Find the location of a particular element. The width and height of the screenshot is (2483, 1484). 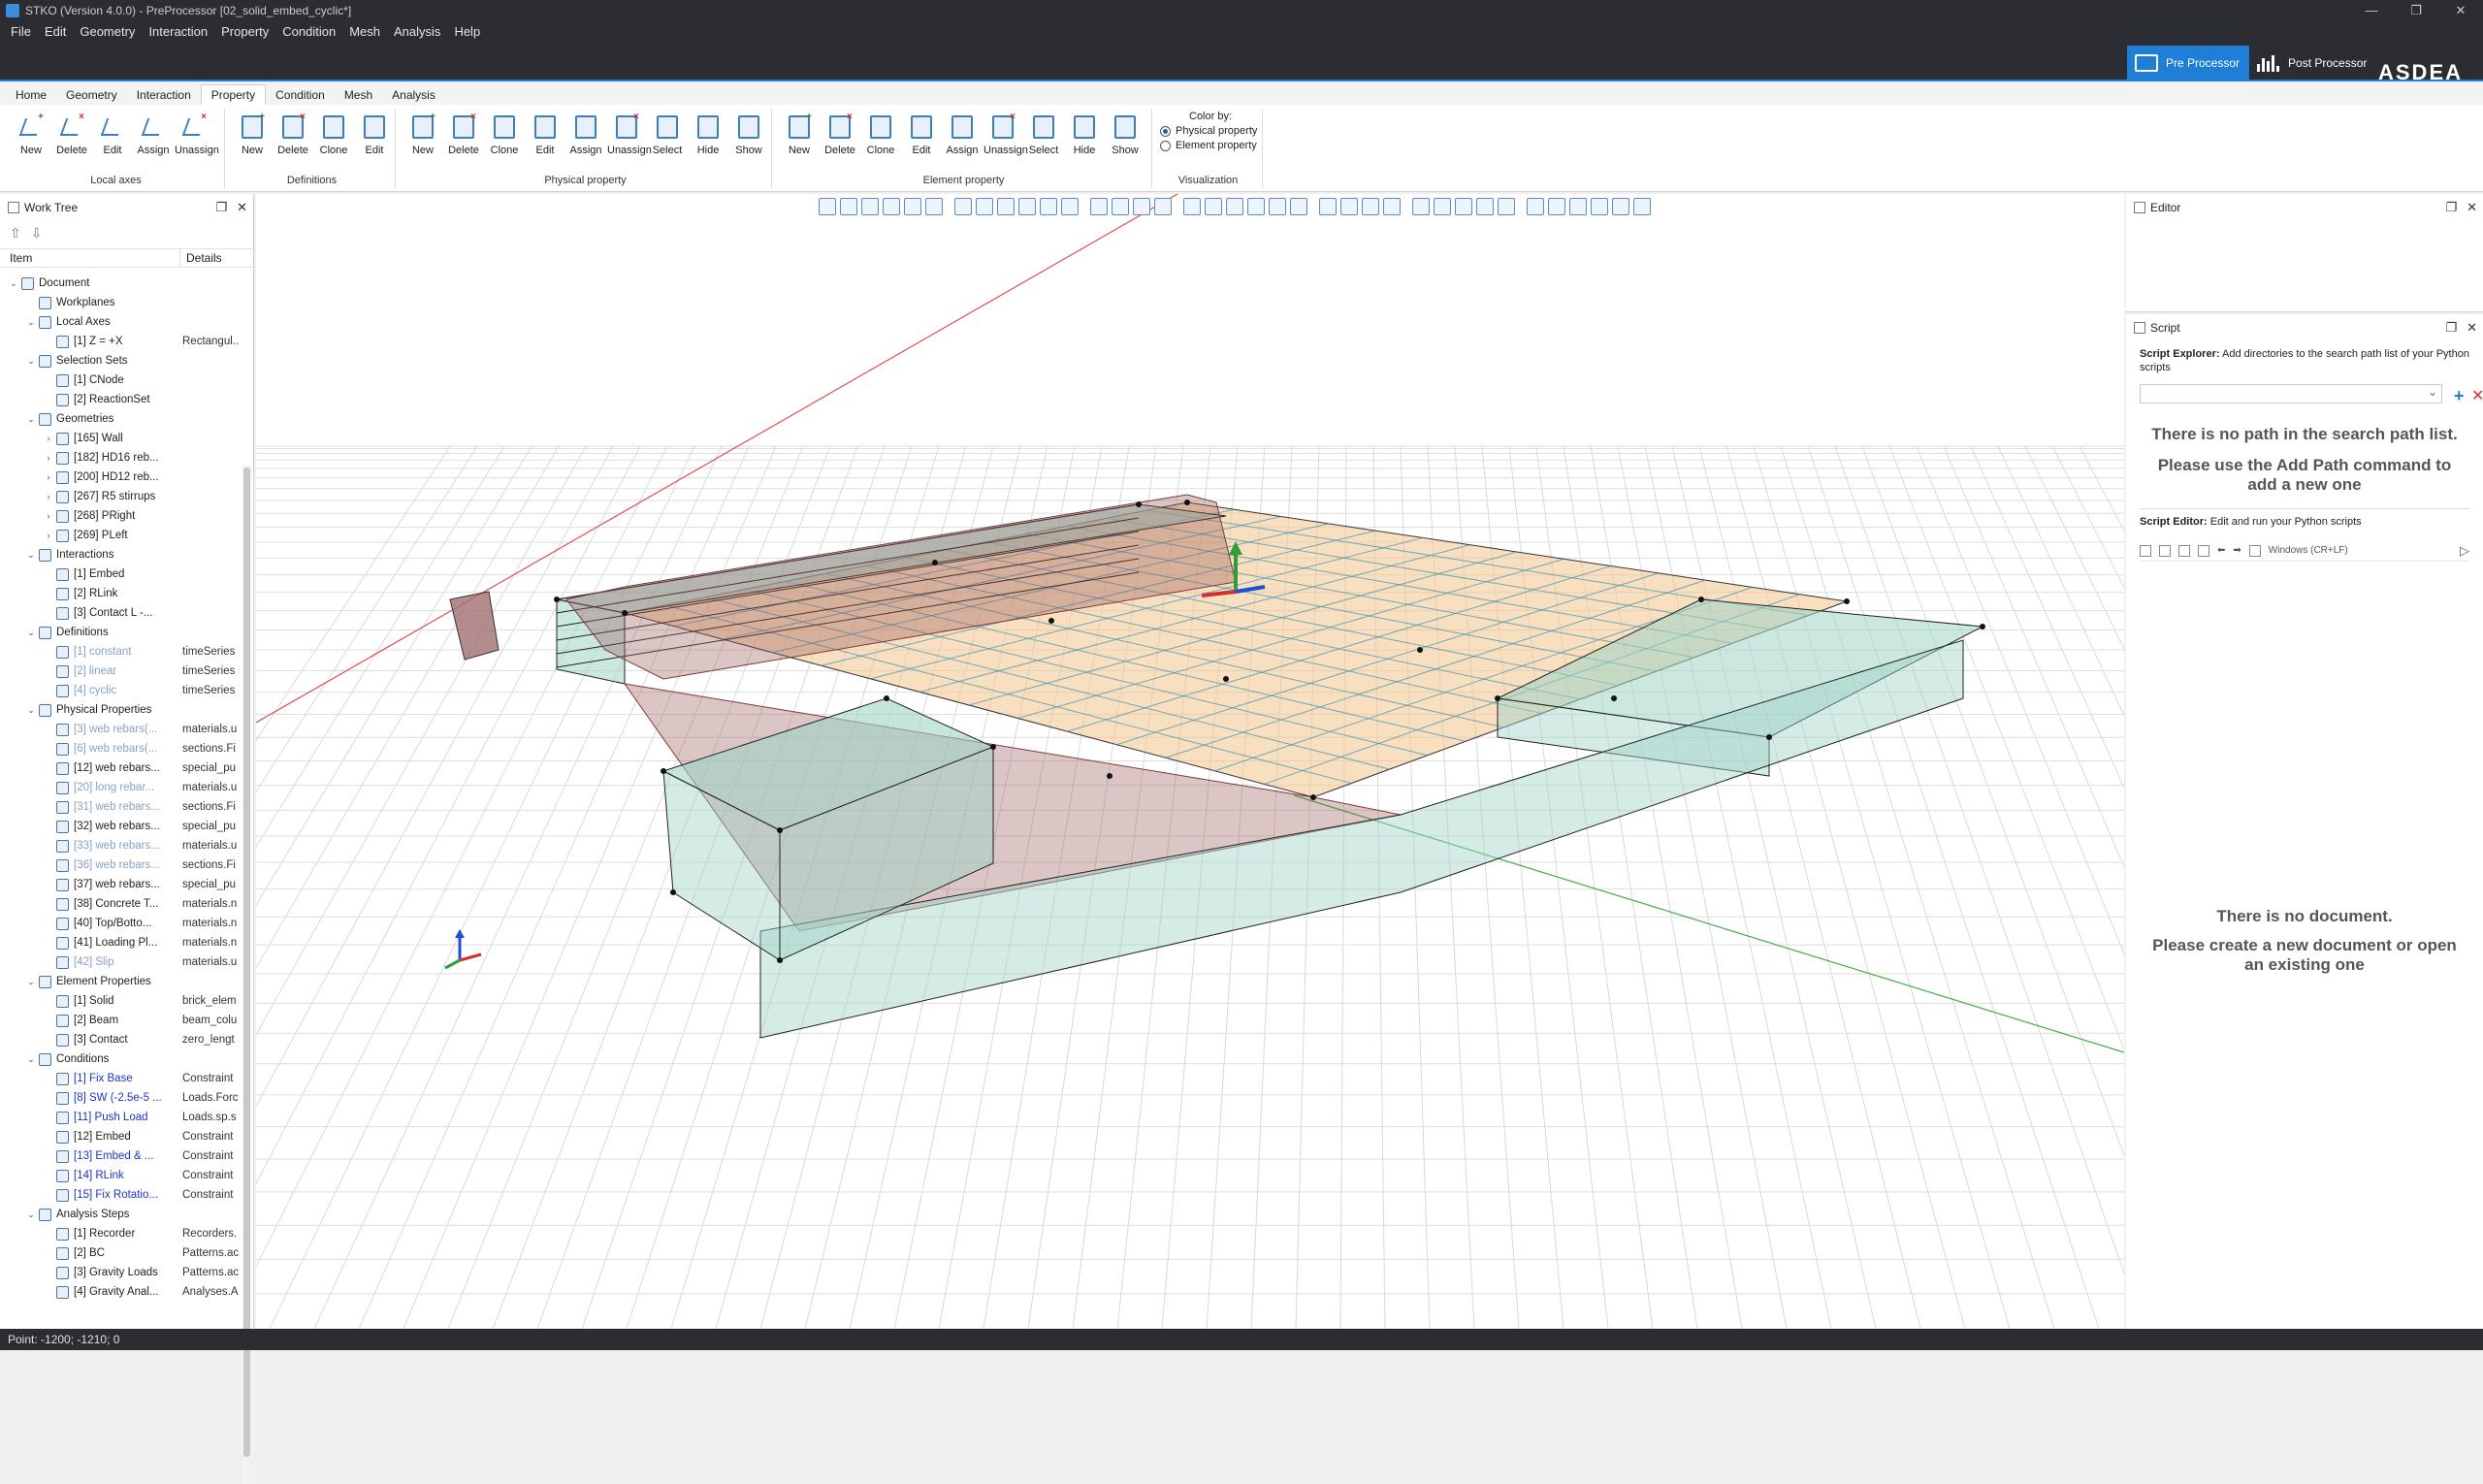

tree-row: [2] BC Patterns.ac is located at coordinates (121, 1253).